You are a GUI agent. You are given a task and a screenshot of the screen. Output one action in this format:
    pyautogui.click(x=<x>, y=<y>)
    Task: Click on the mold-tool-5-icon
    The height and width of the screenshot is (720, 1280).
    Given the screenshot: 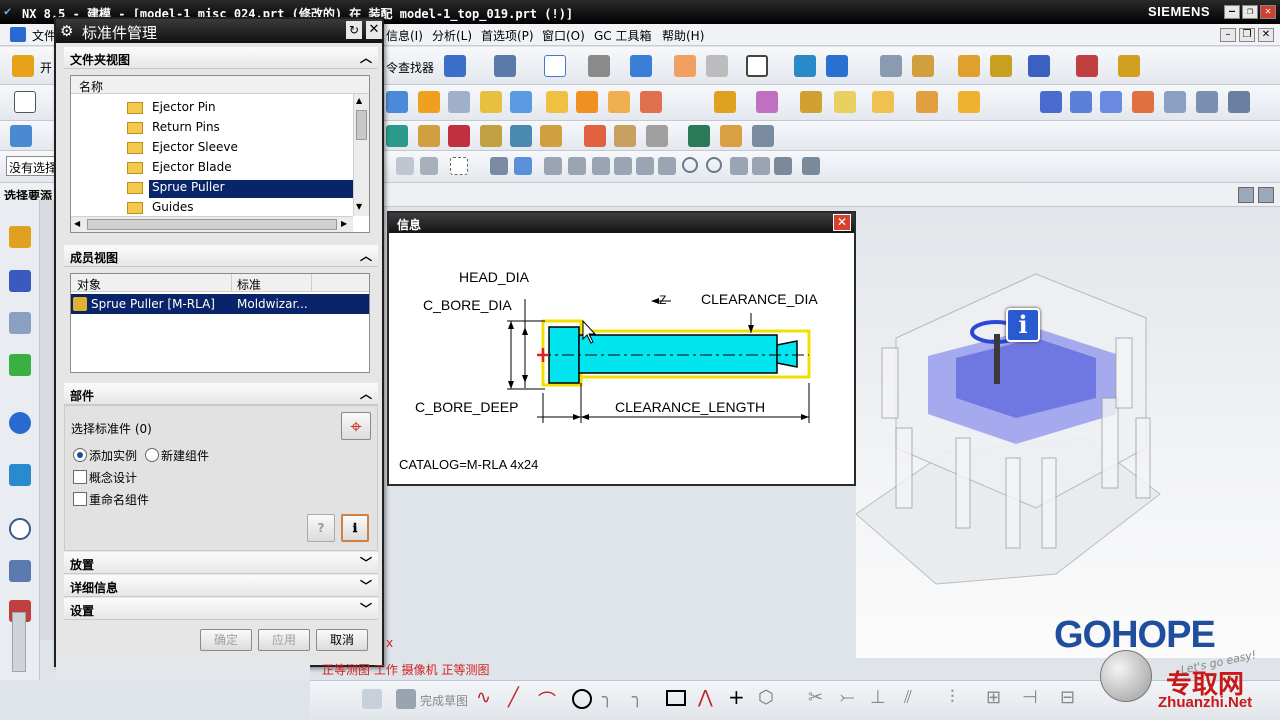 What is the action you would take?
    pyautogui.click(x=521, y=102)
    